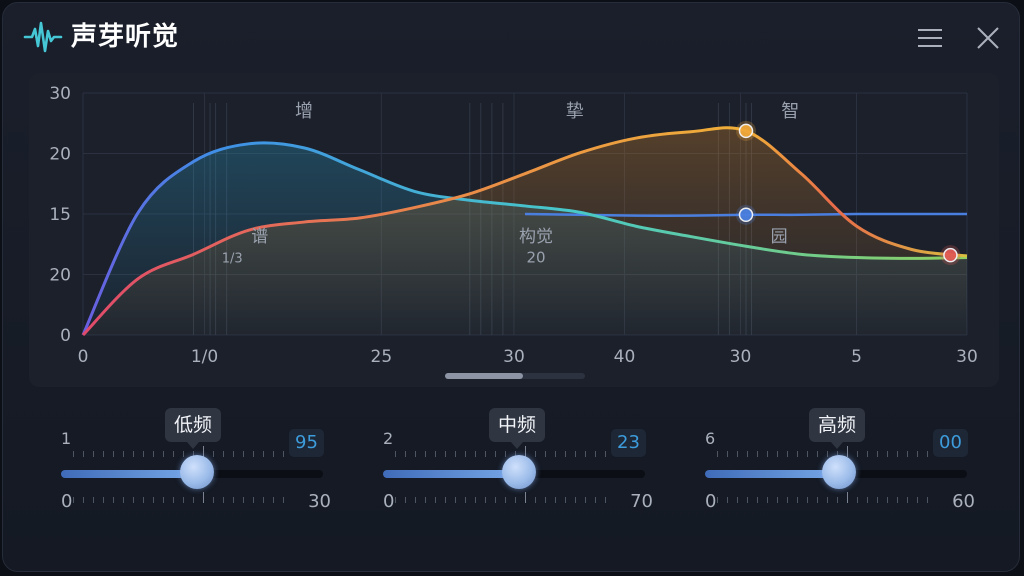  Describe the element at coordinates (389, 501) in the screenshot. I see `slider-mid-min: 0` at that location.